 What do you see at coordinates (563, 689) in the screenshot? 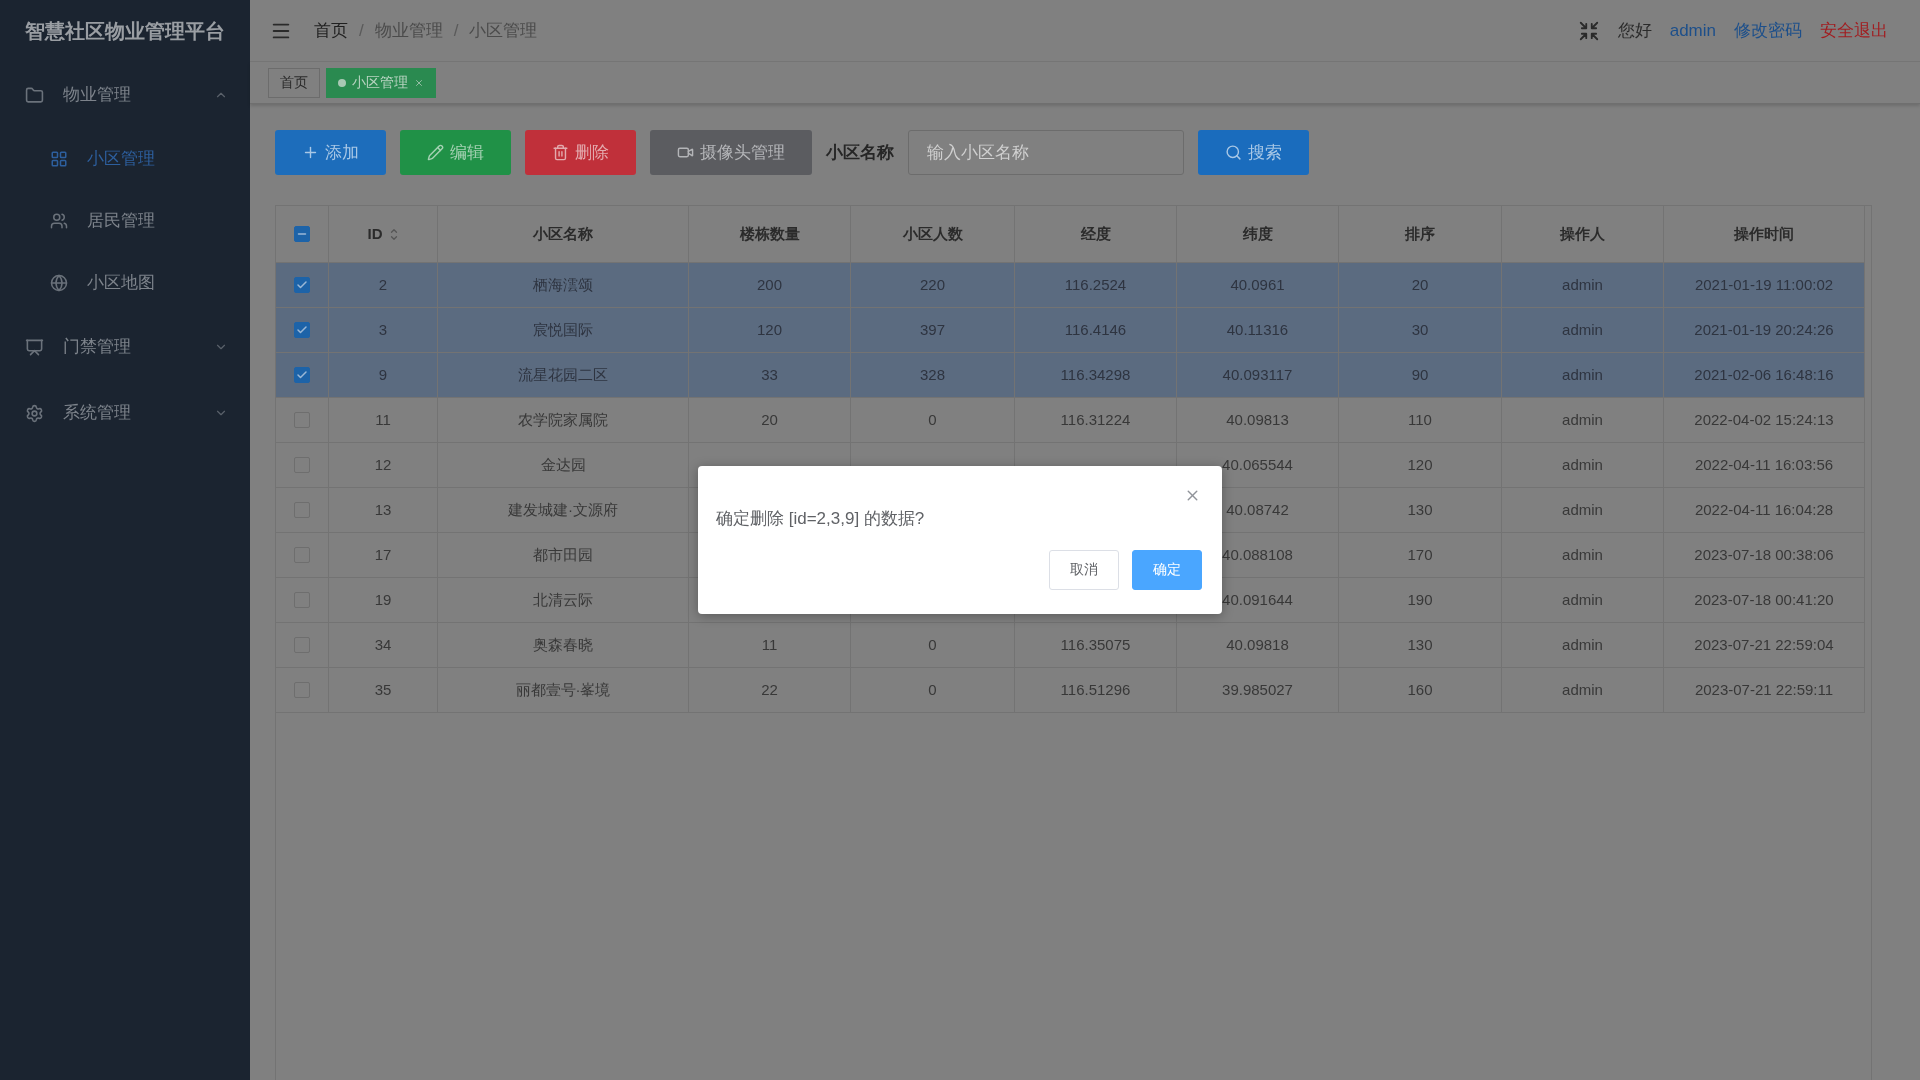
I see `table-cell-text: 丽都壹号·峯境` at bounding box center [563, 689].